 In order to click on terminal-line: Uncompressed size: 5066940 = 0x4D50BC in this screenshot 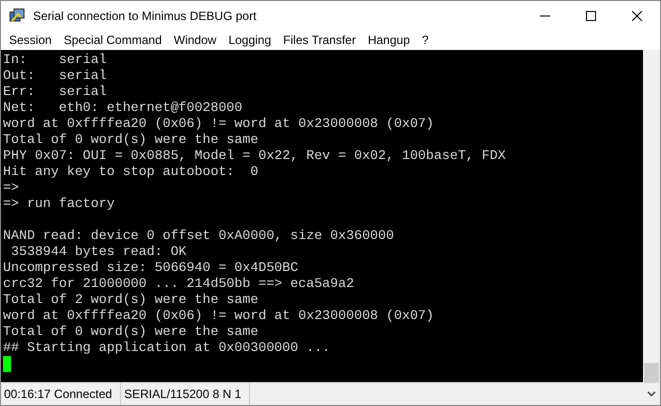, I will do `click(151, 268)`.